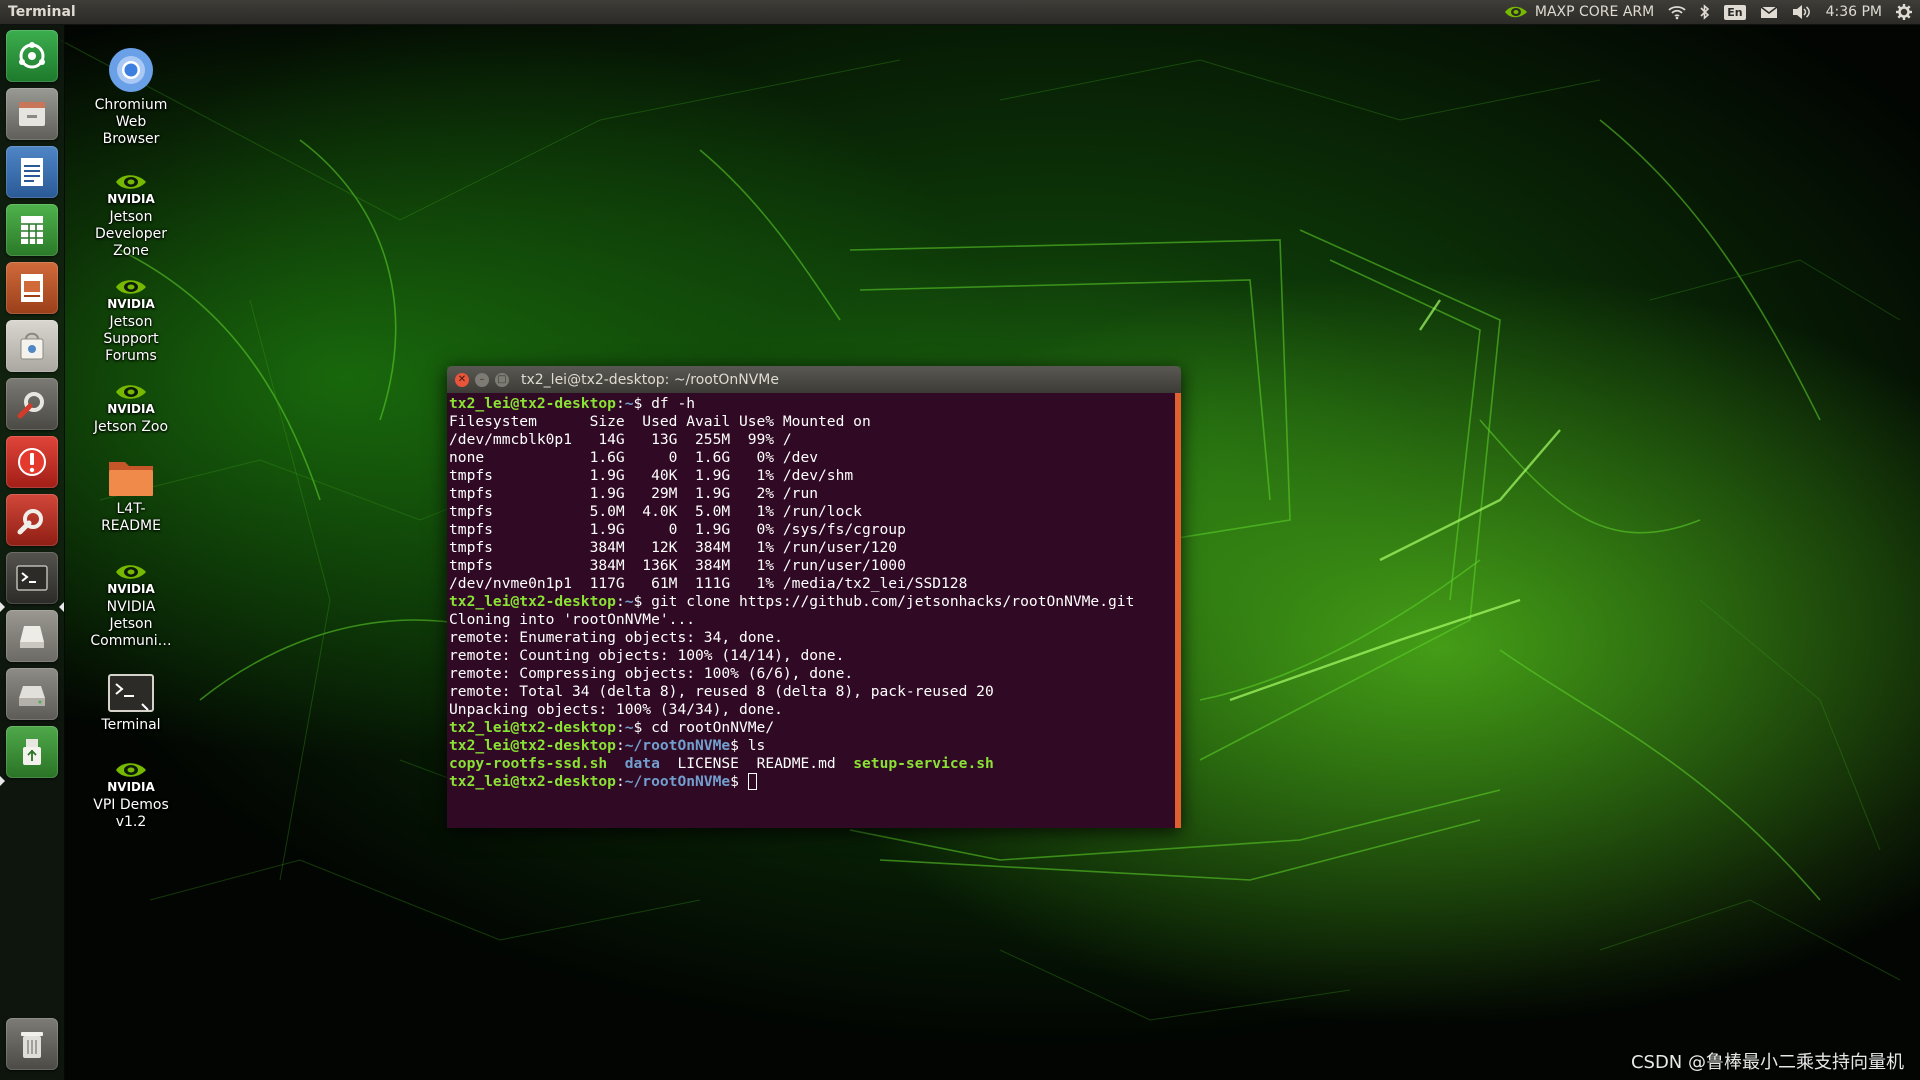  I want to click on desktop-icon-l4t-readme: L4T- README, so click(131, 491).